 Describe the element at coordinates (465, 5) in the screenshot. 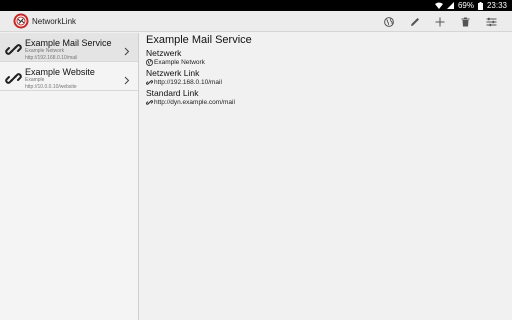

I see `battery-percent: 69%` at that location.